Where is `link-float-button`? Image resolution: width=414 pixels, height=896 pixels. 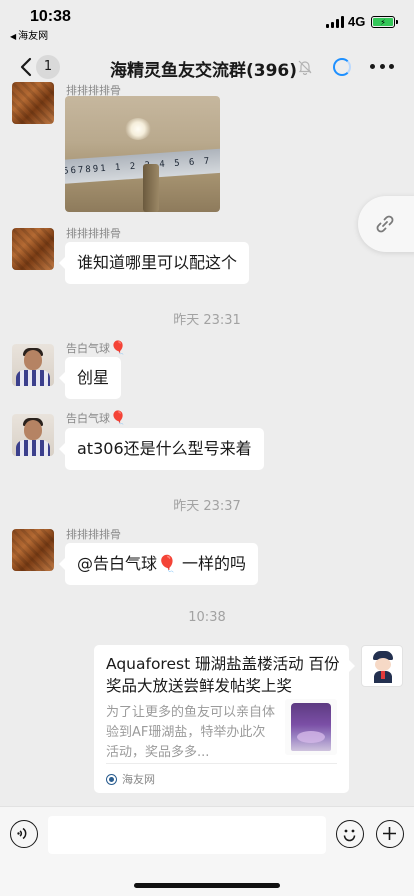
link-float-button is located at coordinates (386, 224).